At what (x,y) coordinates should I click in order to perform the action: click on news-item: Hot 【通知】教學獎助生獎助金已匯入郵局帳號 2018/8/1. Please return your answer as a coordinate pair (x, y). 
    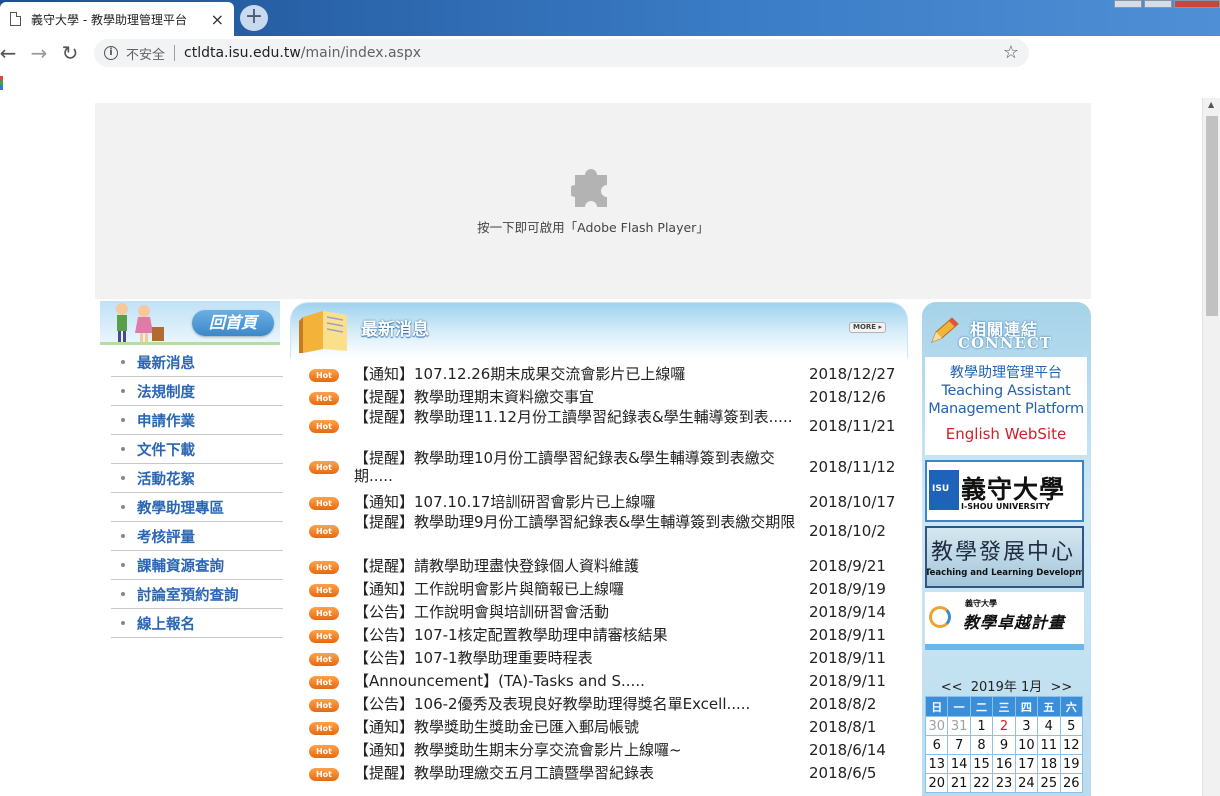
    Looking at the image, I should click on (605, 726).